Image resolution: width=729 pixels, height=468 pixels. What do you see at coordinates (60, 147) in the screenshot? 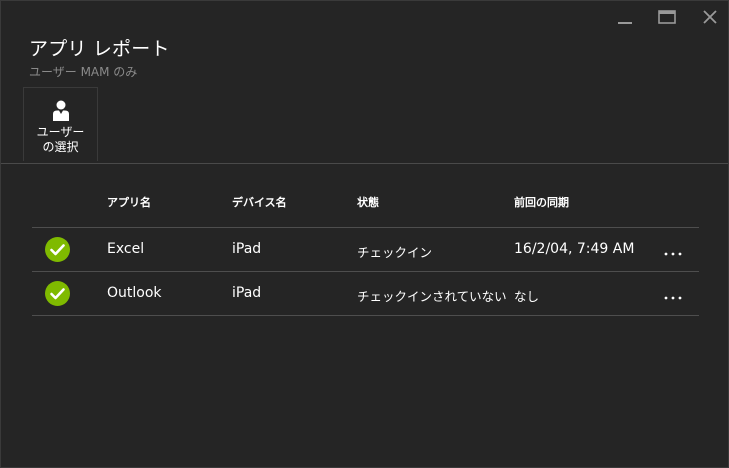
I see `select-user-label-line2: の選択` at bounding box center [60, 147].